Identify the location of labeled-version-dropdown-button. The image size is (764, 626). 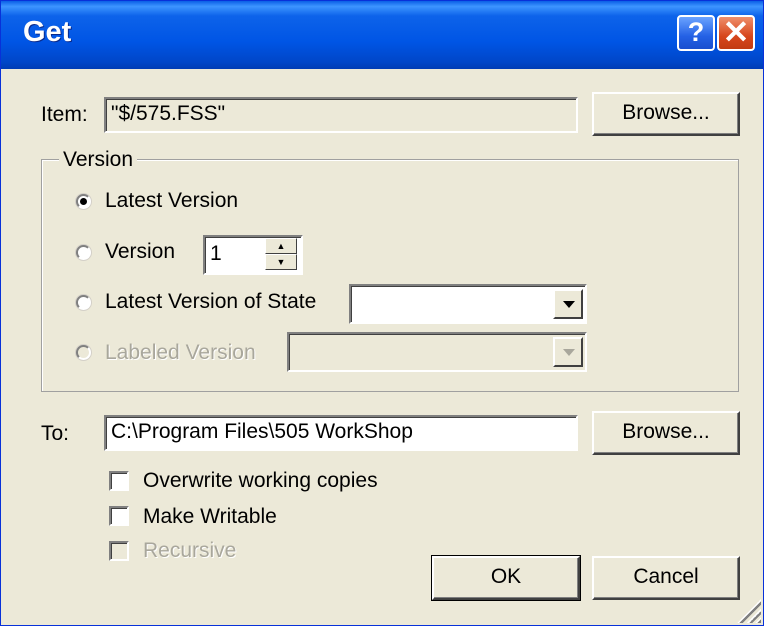
(568, 352).